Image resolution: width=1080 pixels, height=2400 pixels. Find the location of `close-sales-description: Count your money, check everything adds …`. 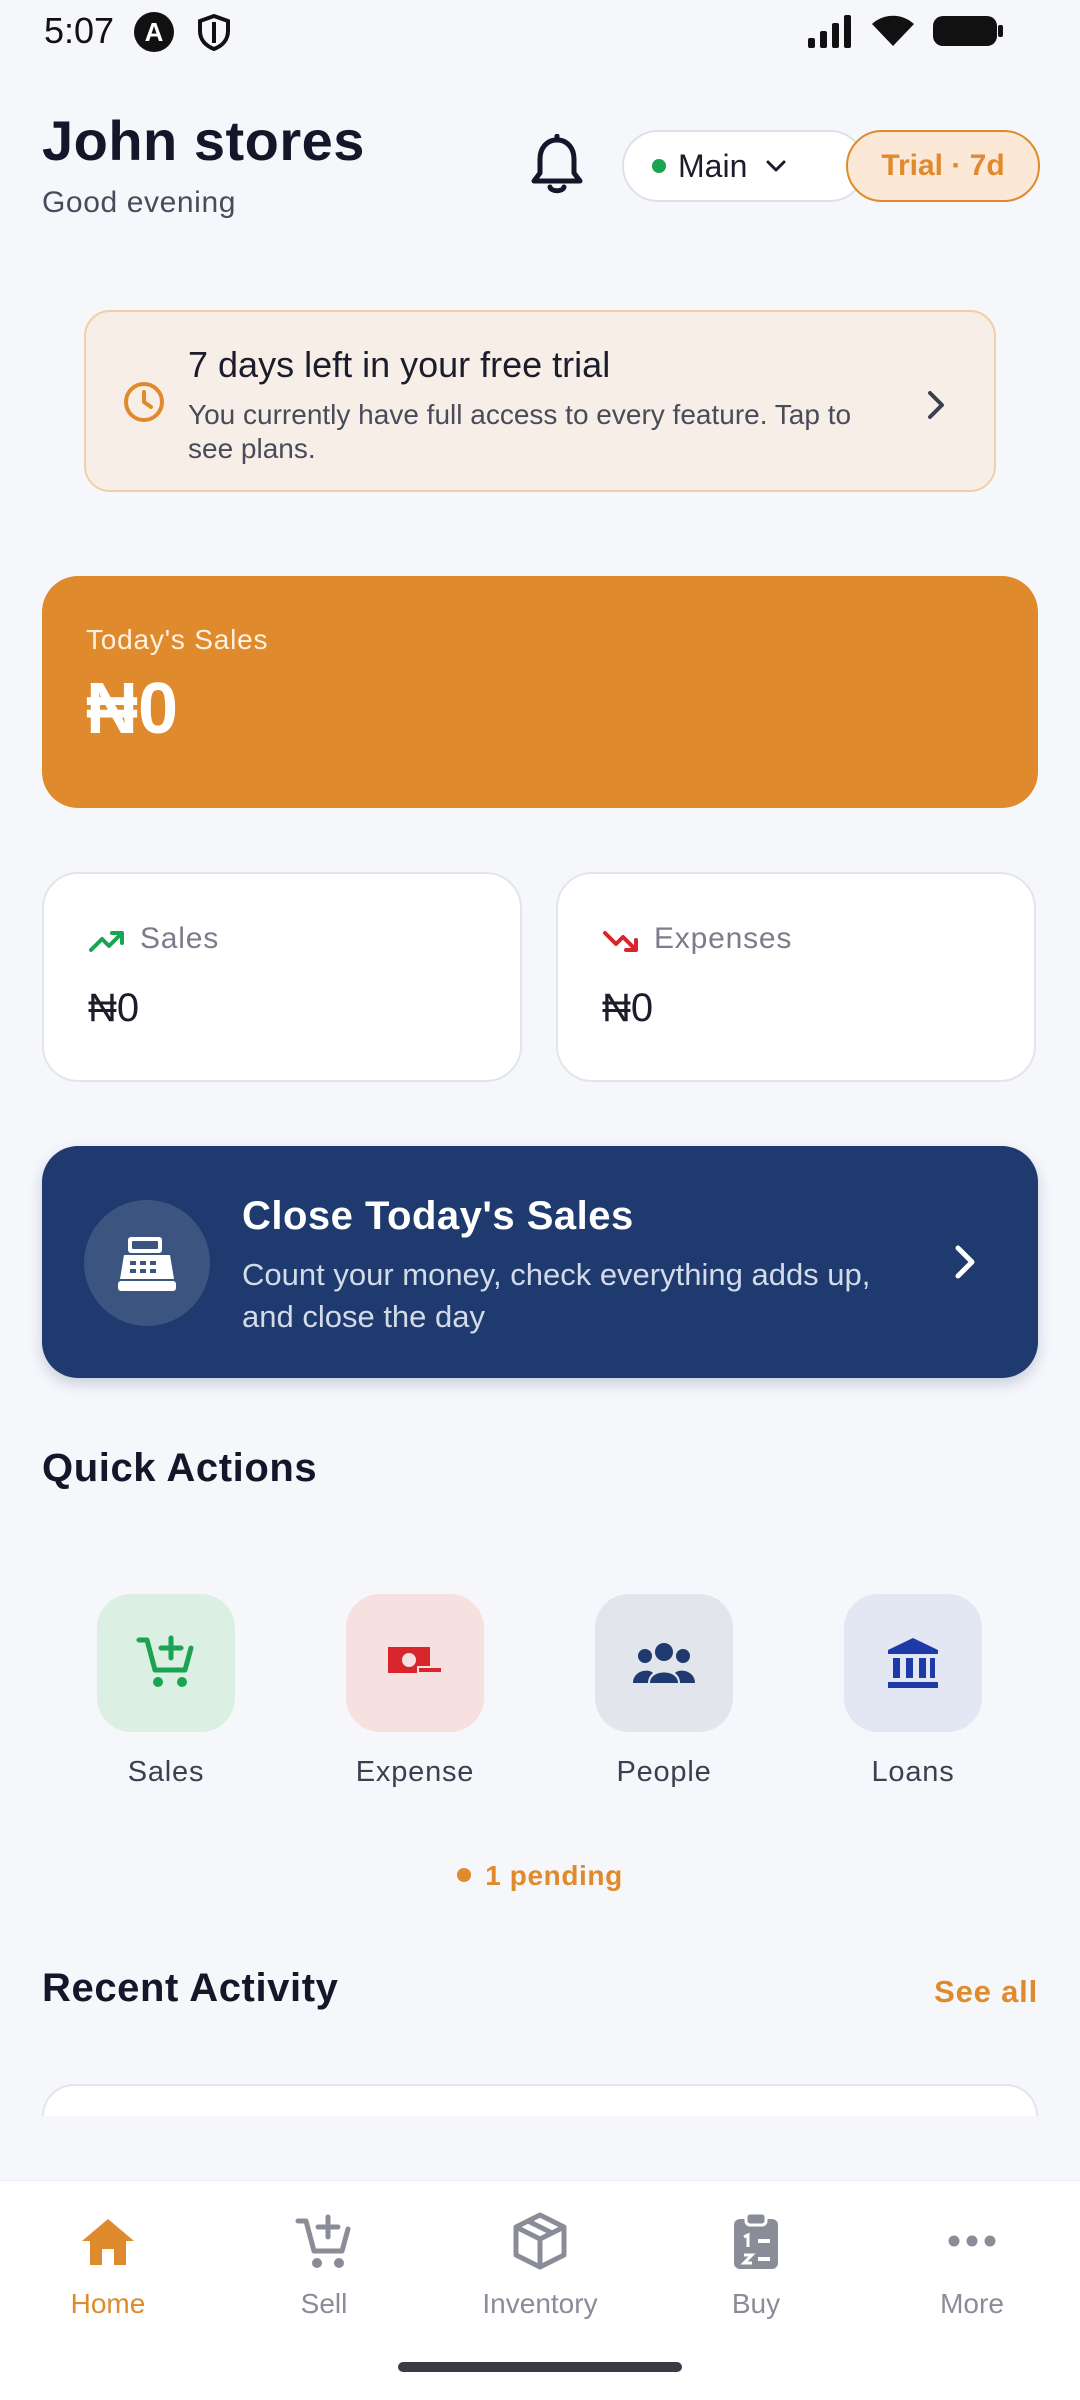

close-sales-description: Count your money, check everything adds … is located at coordinates (556, 1295).